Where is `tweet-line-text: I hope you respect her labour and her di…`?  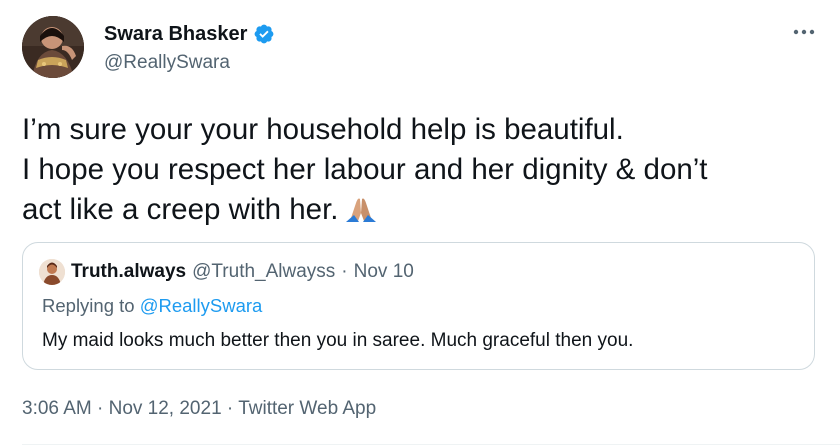 tweet-line-text: I hope you respect her labour and her di… is located at coordinates (365, 169).